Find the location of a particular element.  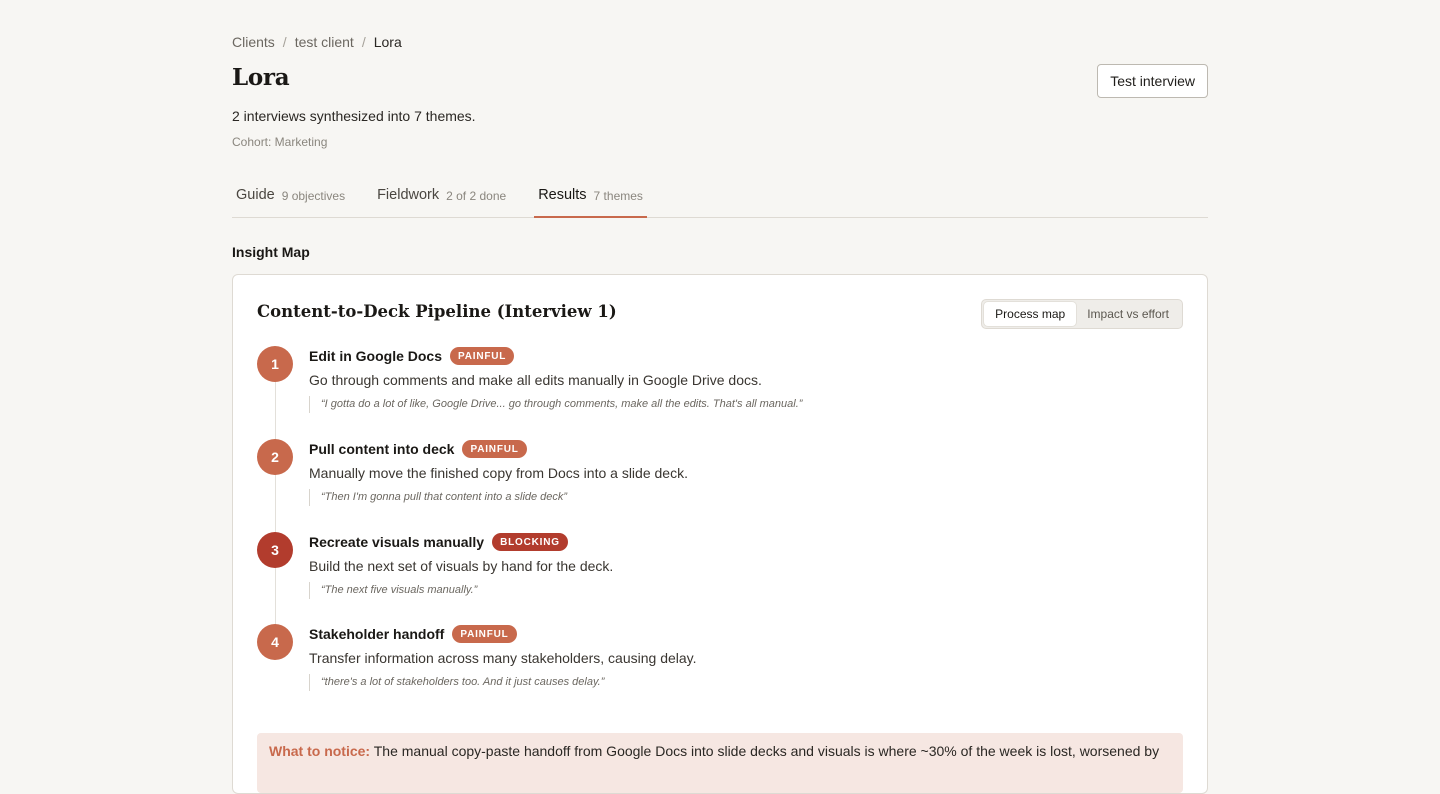

tab-label: Guide is located at coordinates (255, 195).